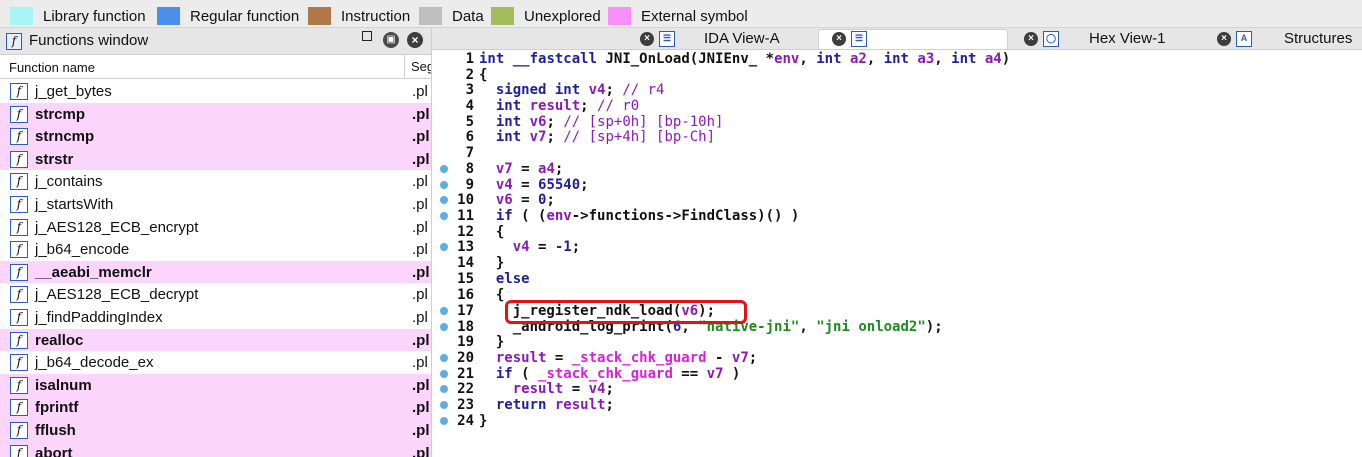 Image resolution: width=1362 pixels, height=457 pixels. What do you see at coordinates (21, 16) in the screenshot?
I see `legend-swatch` at bounding box center [21, 16].